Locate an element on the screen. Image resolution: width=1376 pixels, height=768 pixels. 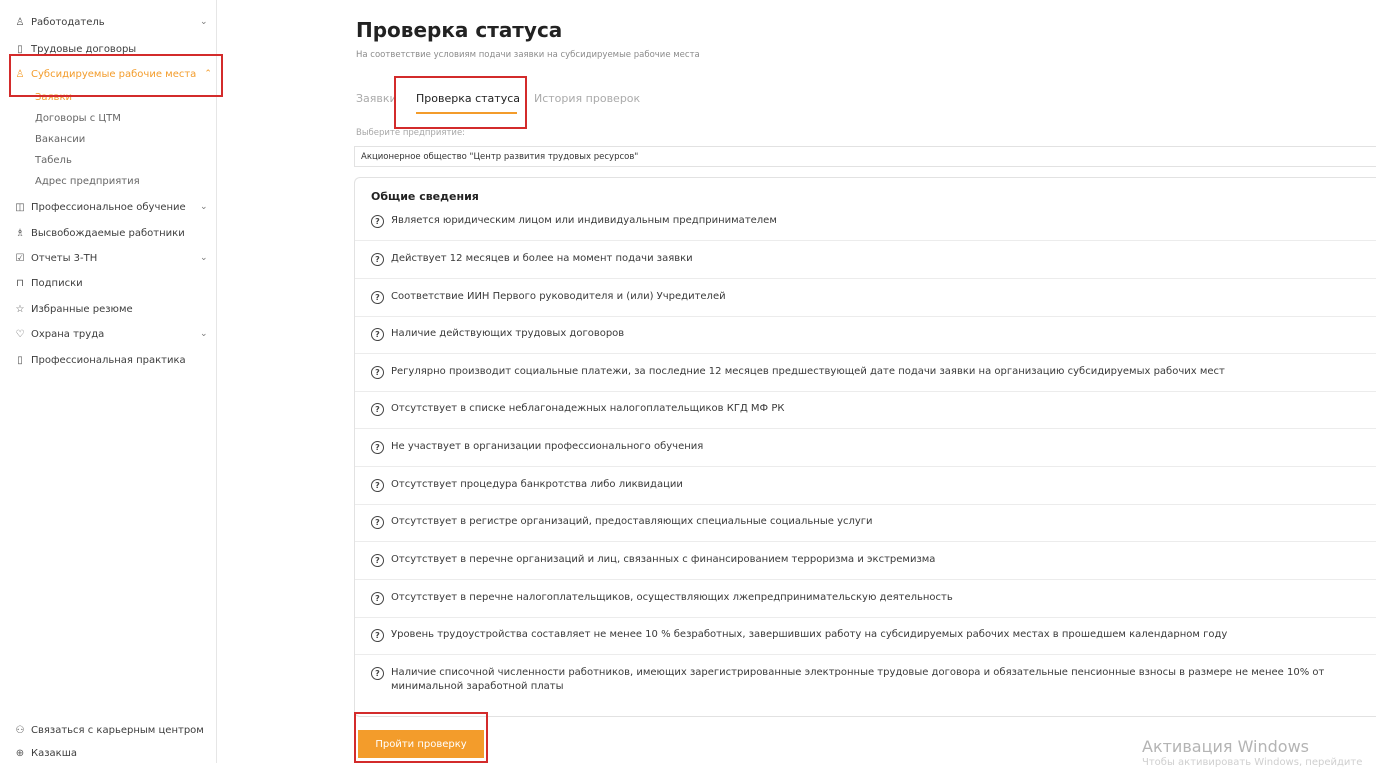
sidebar-item-label: Охрана труда is located at coordinates (68, 334).